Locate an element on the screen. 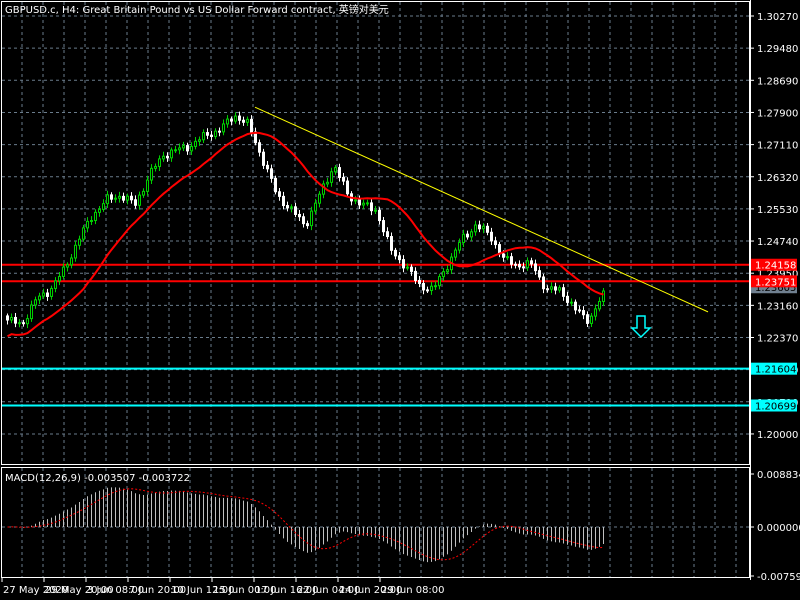 Image resolution: width=800 pixels, height=600 pixels. level-price-tag-text: 1.21604 is located at coordinates (775, 370).